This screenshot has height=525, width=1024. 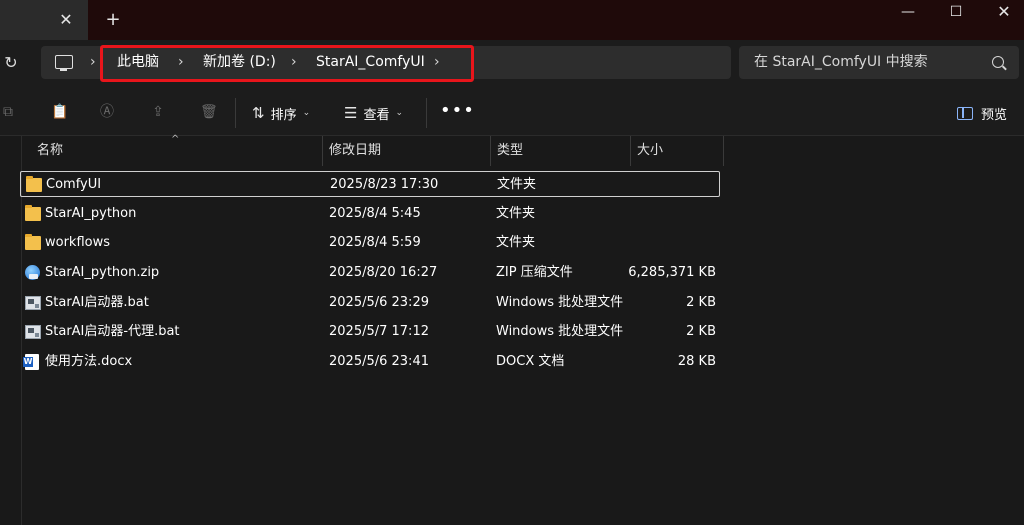 What do you see at coordinates (102, 272) in the screenshot?
I see `file-name: StarAI_python.zip` at bounding box center [102, 272].